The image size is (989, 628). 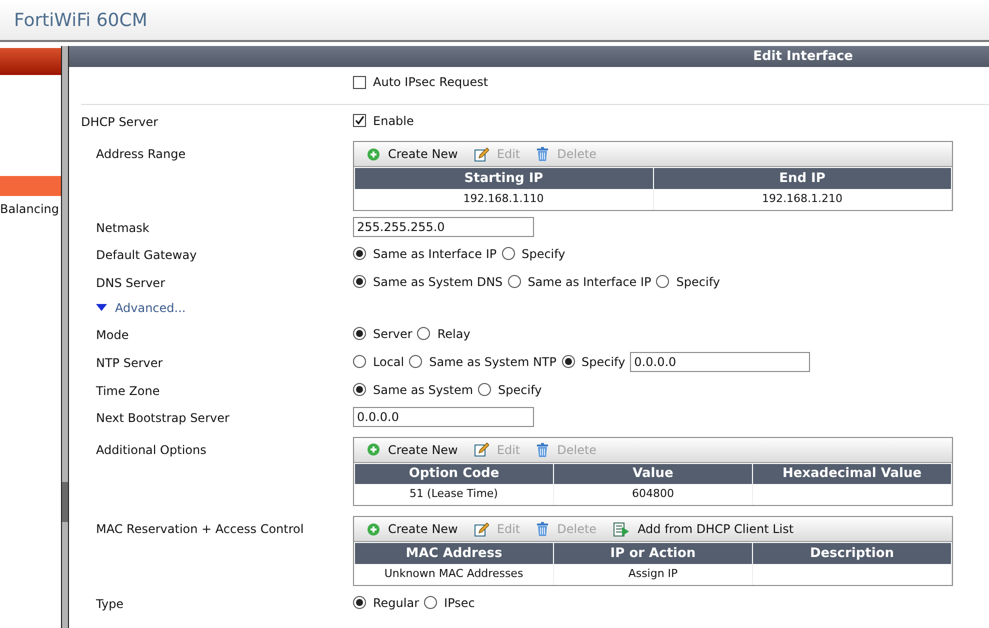 I want to click on column-header: Description, so click(x=852, y=553).